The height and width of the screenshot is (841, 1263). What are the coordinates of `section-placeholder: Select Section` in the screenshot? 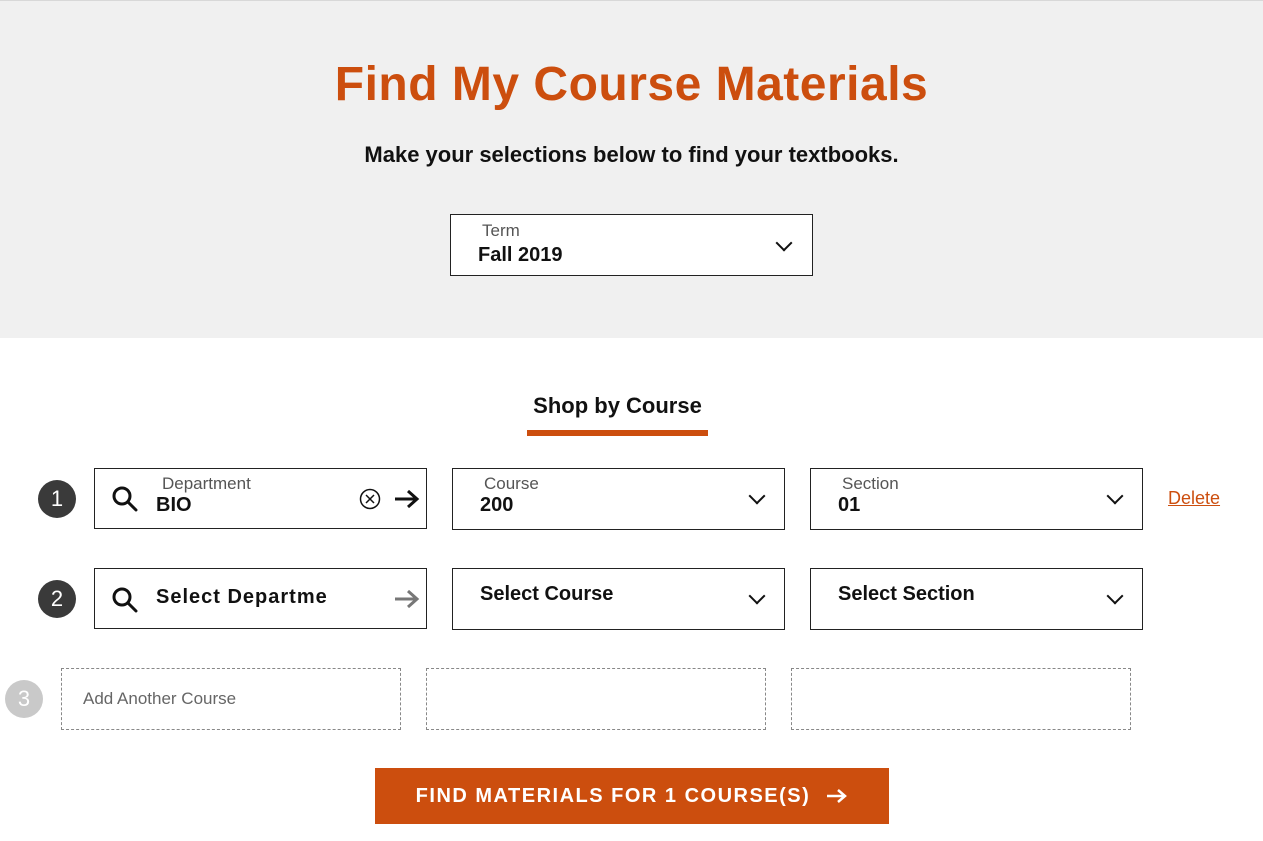 It's located at (906, 594).